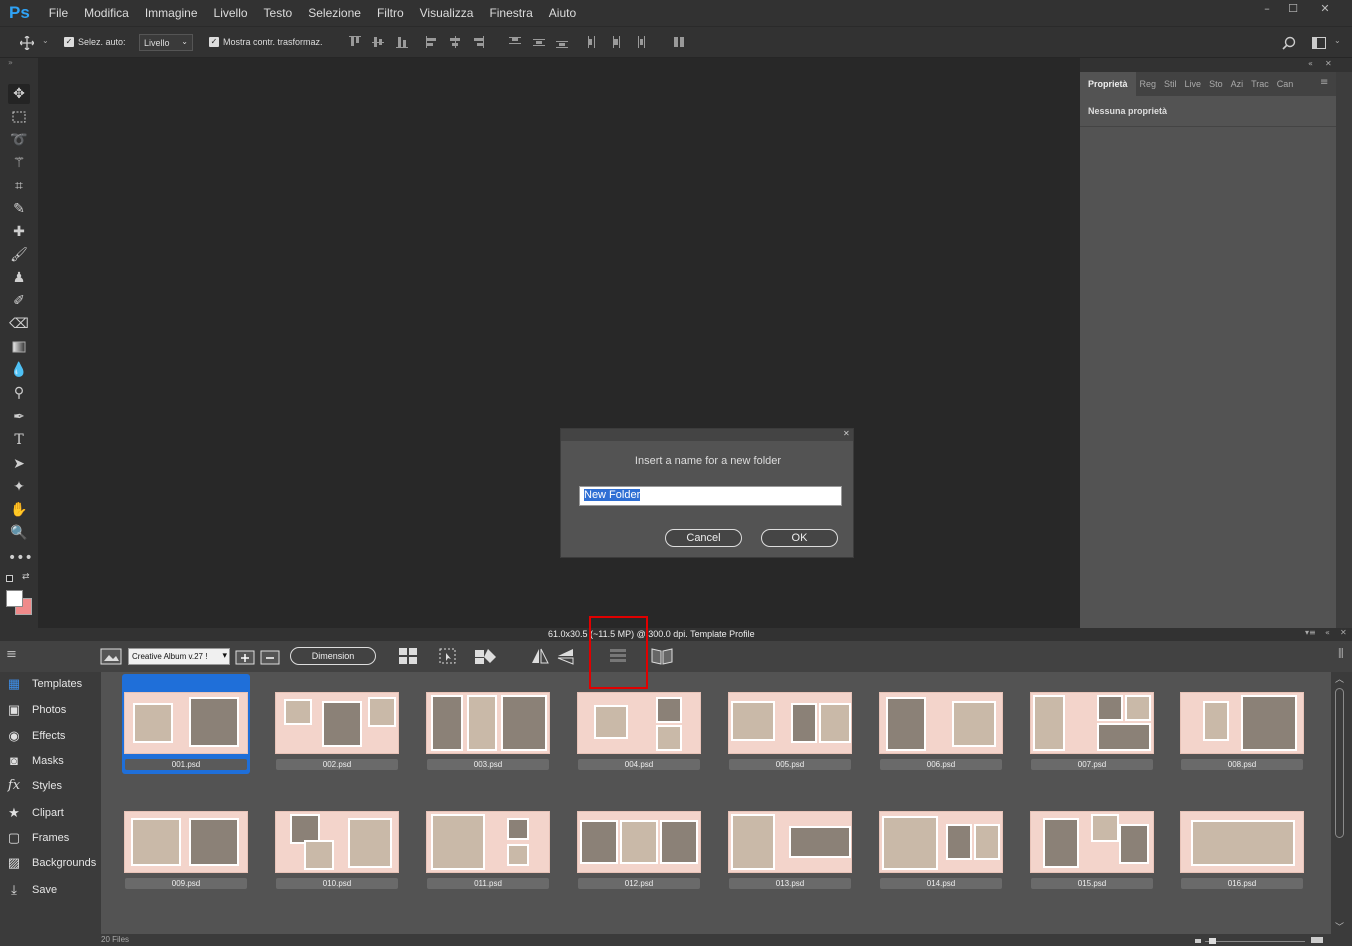  Describe the element at coordinates (488, 724) in the screenshot. I see `template-thumbnail: 003.psd` at that location.